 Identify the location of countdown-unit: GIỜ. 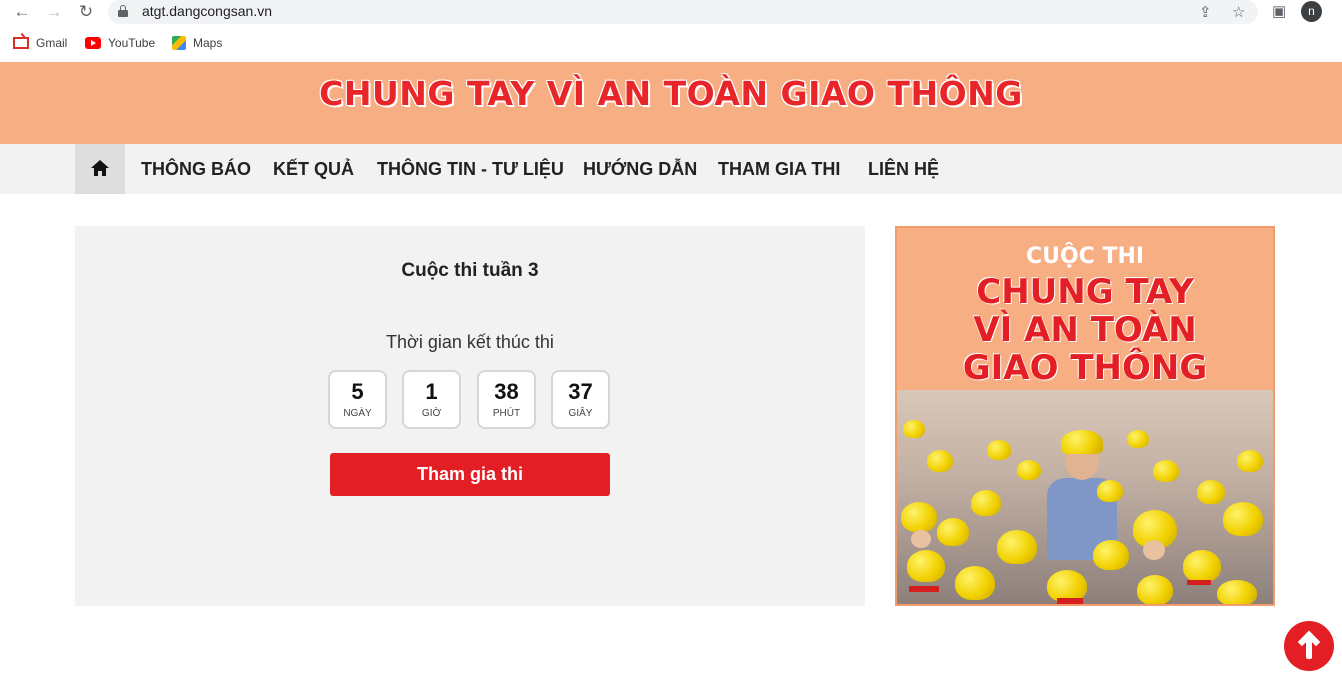
(431, 413).